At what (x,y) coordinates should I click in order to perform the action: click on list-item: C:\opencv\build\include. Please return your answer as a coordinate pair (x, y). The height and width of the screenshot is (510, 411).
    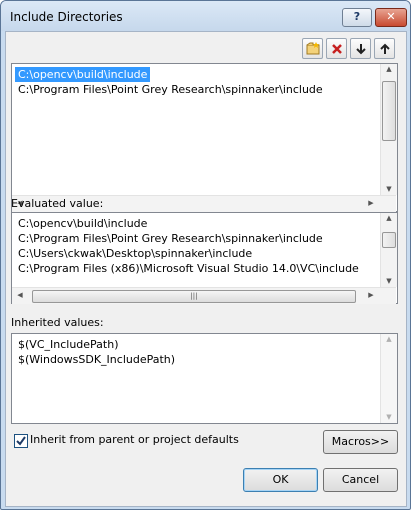
    Looking at the image, I should click on (83, 74).